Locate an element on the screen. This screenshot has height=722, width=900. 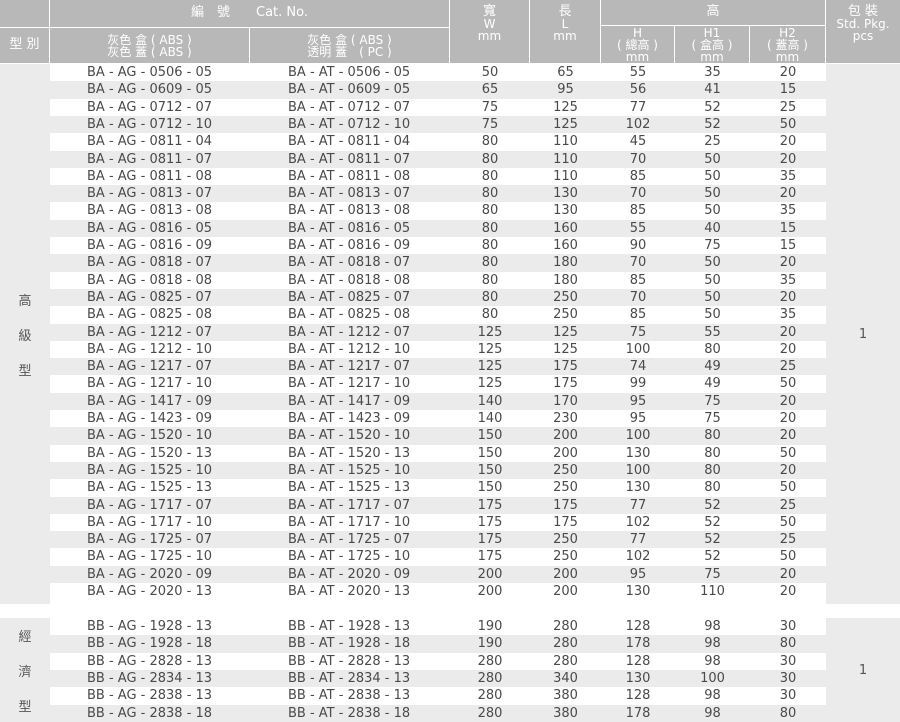
lid-cat-no: BA - AT - 1417 - 09 is located at coordinates (349, 401).